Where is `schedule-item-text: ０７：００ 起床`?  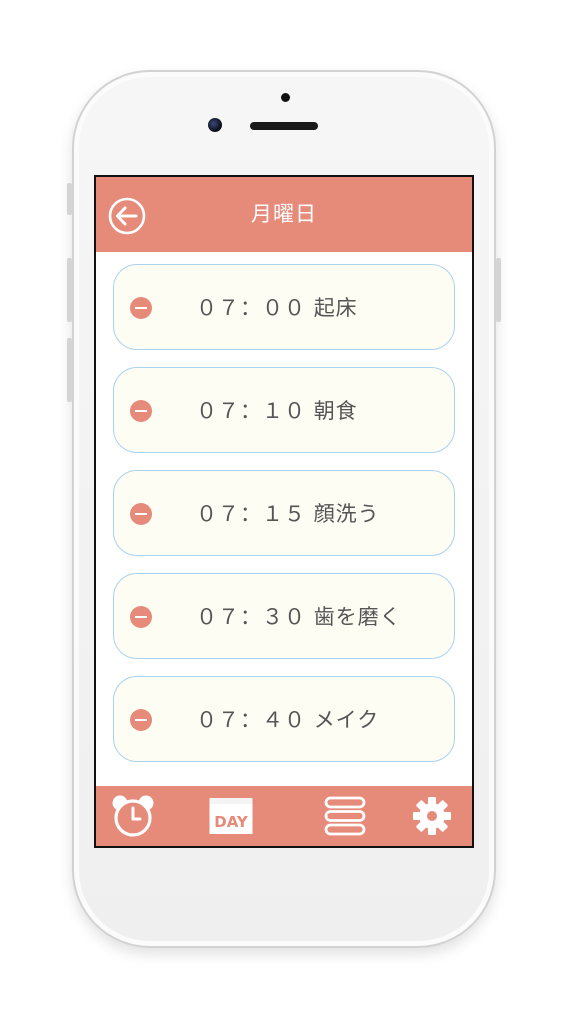
schedule-item-text: ０７：００ 起床 is located at coordinates (277, 308).